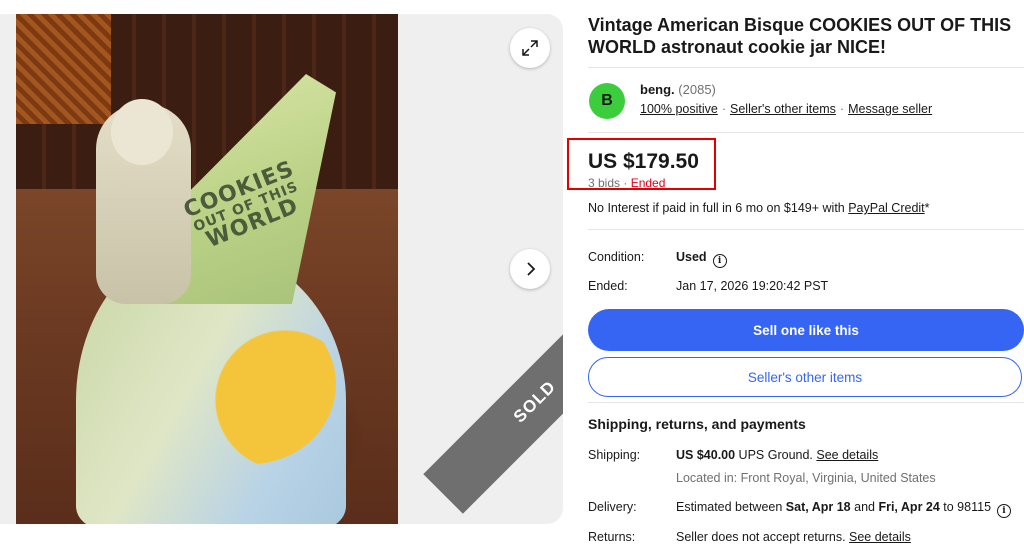  I want to click on ended-label: Ended:, so click(608, 286).